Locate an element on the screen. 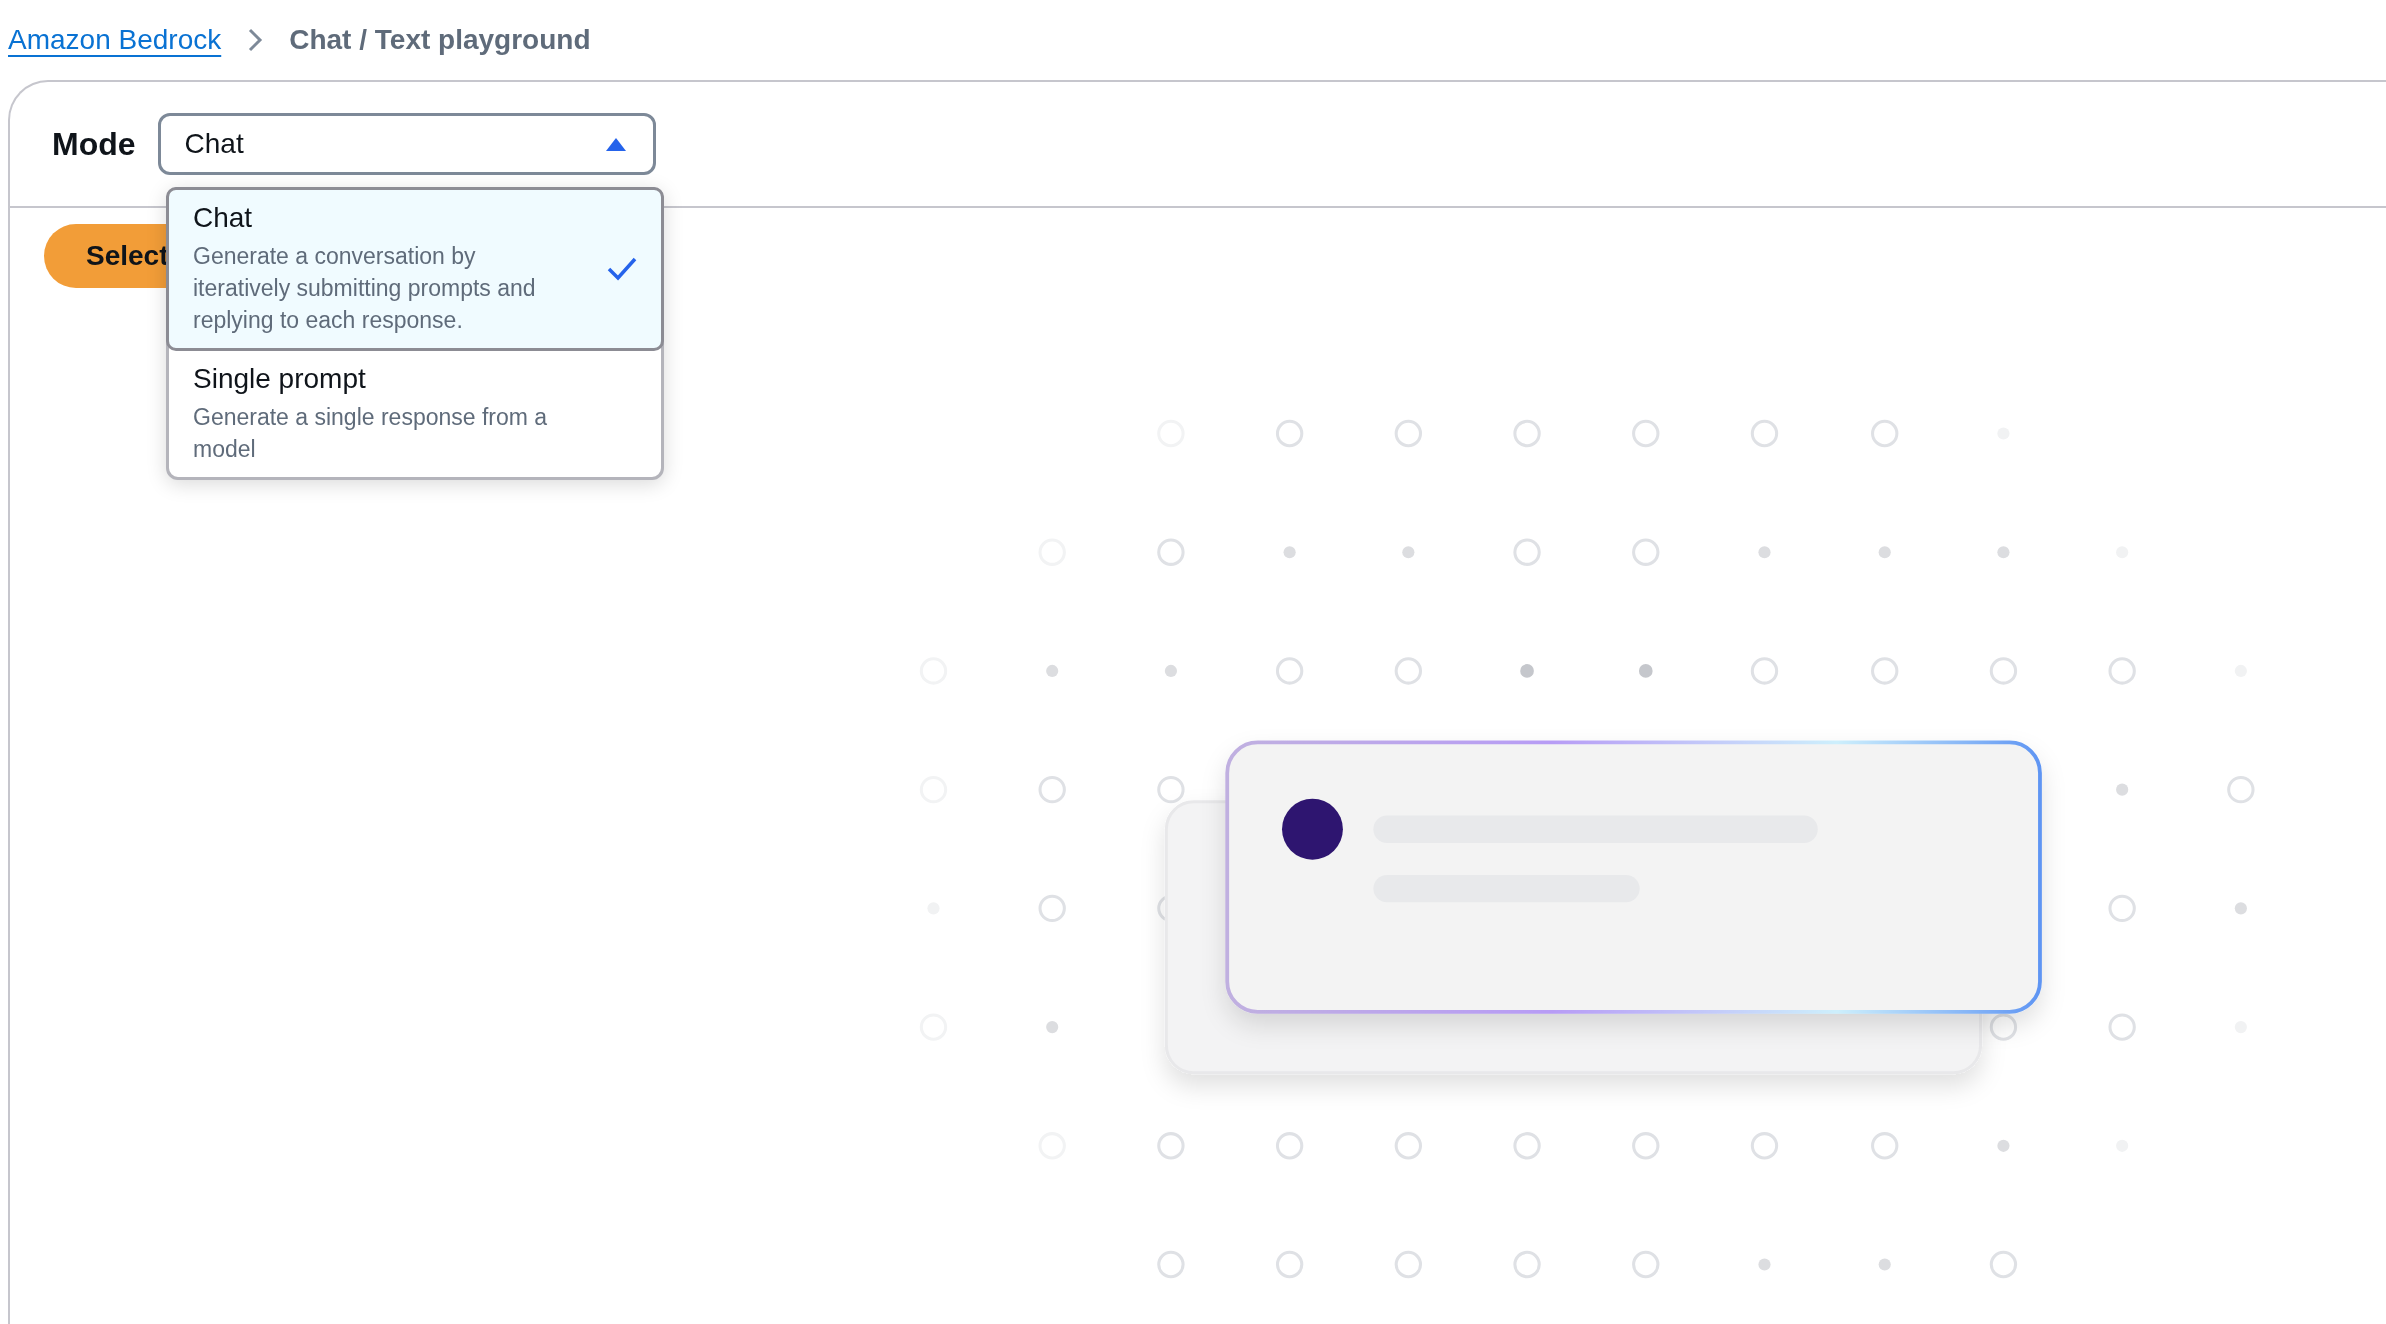  page-title: Chat / Text playground is located at coordinates (440, 40).